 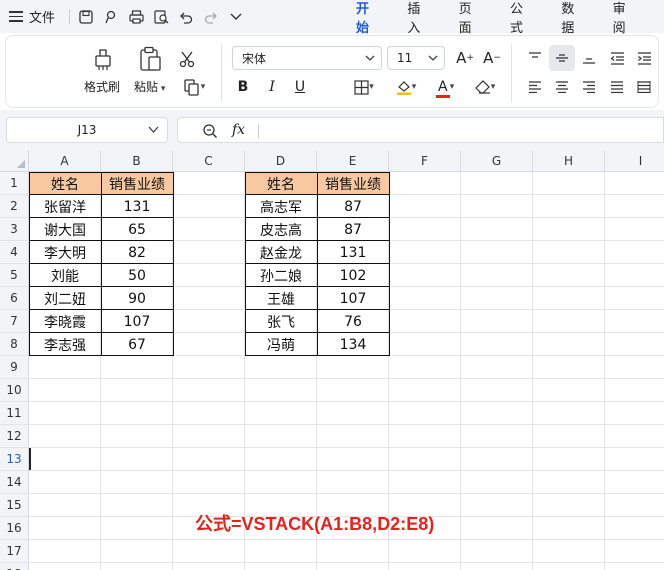 I want to click on row-header-13: 13, so click(x=14, y=459).